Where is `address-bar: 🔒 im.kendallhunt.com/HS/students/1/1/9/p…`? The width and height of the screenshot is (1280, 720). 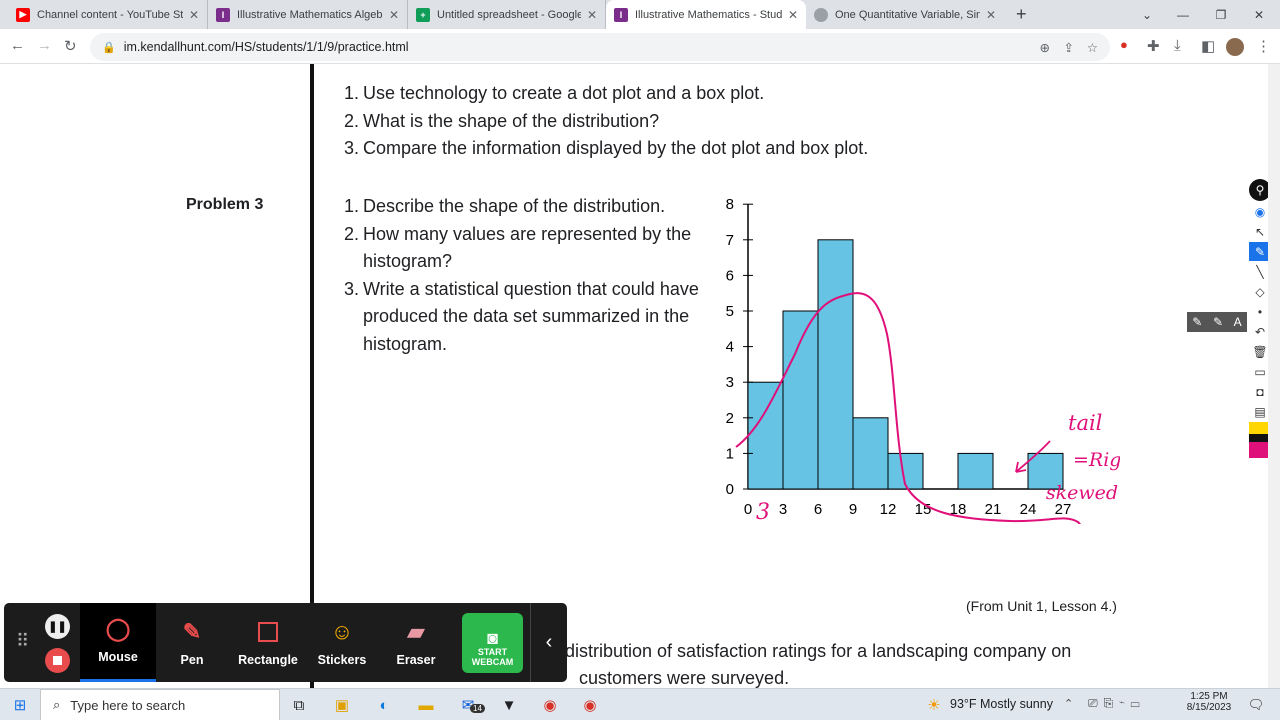 address-bar: 🔒 im.kendallhunt.com/HS/students/1/1/9/p… is located at coordinates (600, 47).